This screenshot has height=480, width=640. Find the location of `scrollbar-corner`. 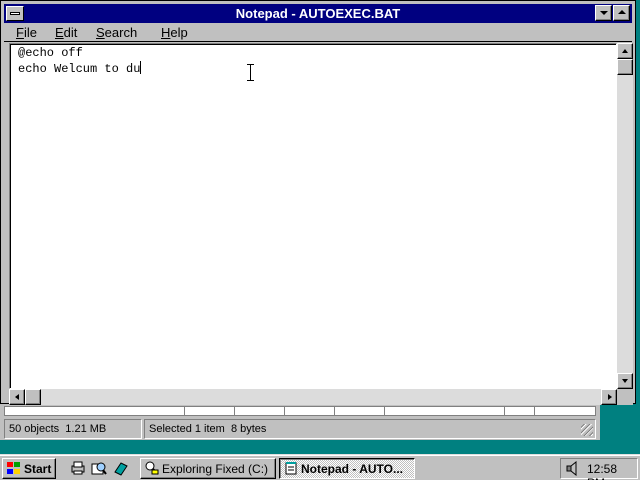

scrollbar-corner is located at coordinates (625, 397).